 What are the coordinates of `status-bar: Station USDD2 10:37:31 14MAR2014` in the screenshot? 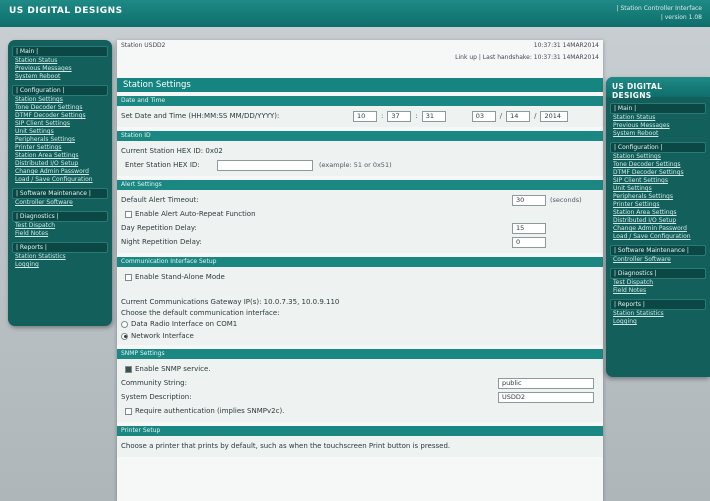 It's located at (360, 46).